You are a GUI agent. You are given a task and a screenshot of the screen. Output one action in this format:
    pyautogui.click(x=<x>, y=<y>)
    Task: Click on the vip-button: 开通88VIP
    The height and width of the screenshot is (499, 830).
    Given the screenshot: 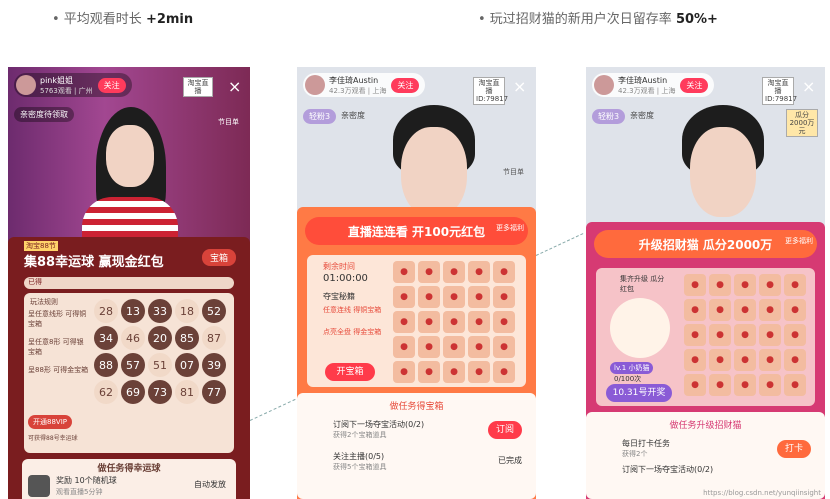 What is the action you would take?
    pyautogui.click(x=50, y=422)
    